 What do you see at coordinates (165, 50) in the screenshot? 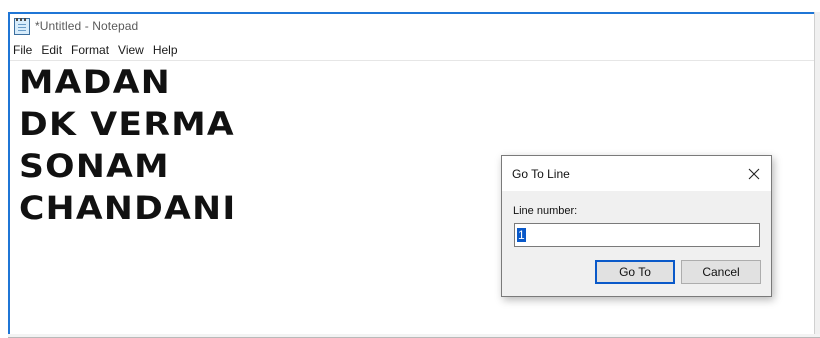
I see `menu-help: Help` at bounding box center [165, 50].